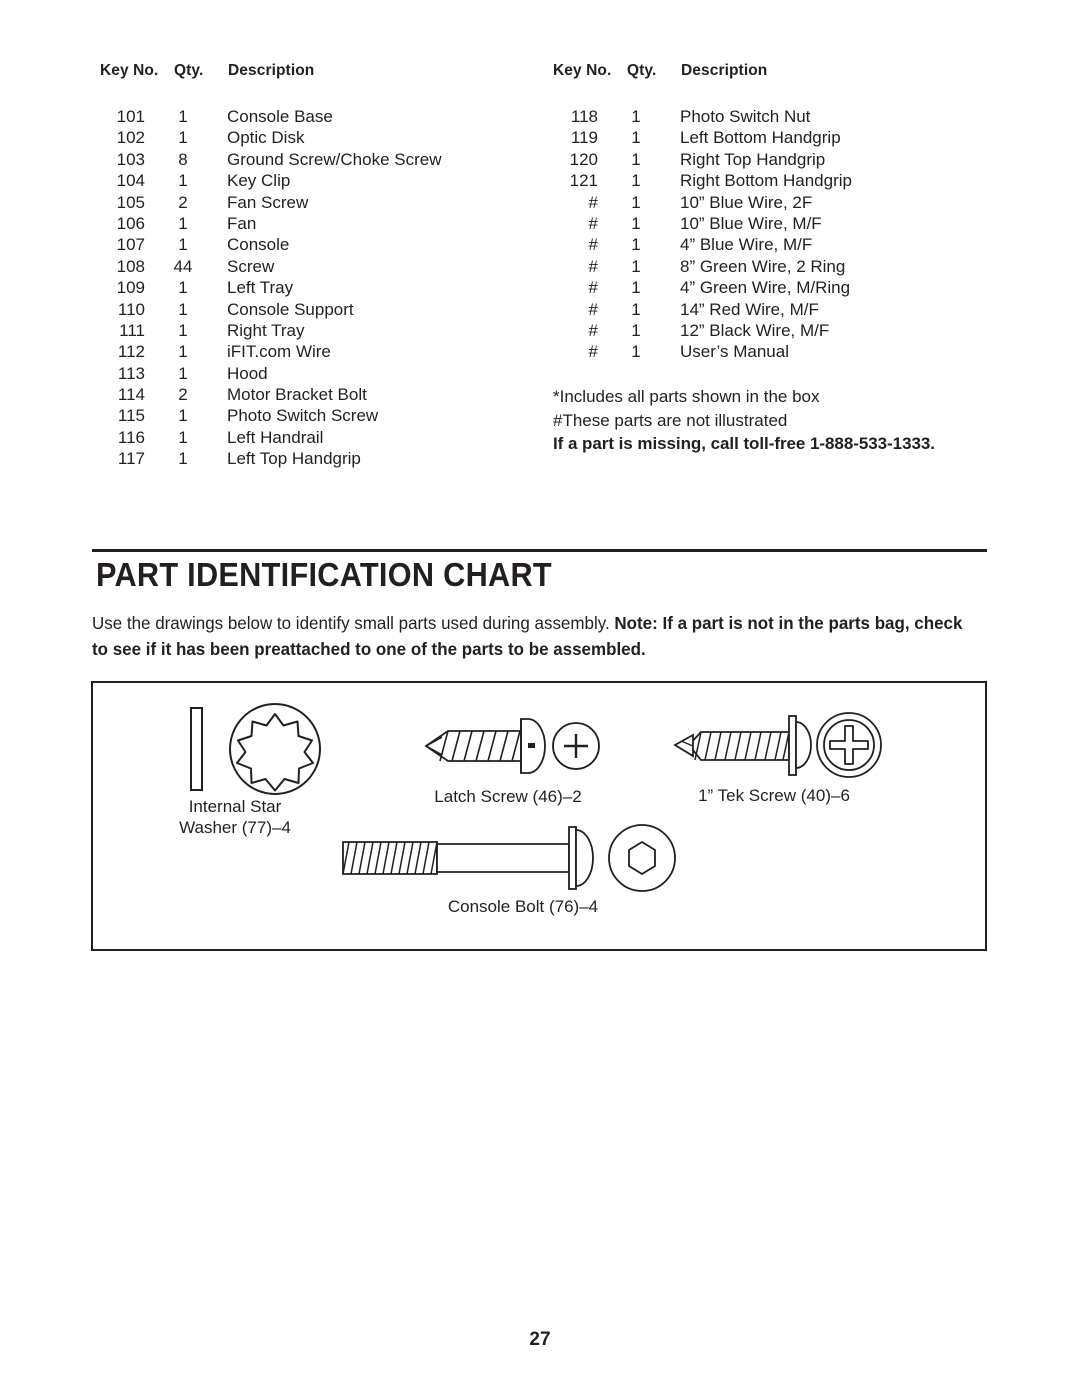 The image size is (1080, 1397). What do you see at coordinates (235, 817) in the screenshot?
I see `internal-star-washer-caption: Internal Star Washer (77)–4` at bounding box center [235, 817].